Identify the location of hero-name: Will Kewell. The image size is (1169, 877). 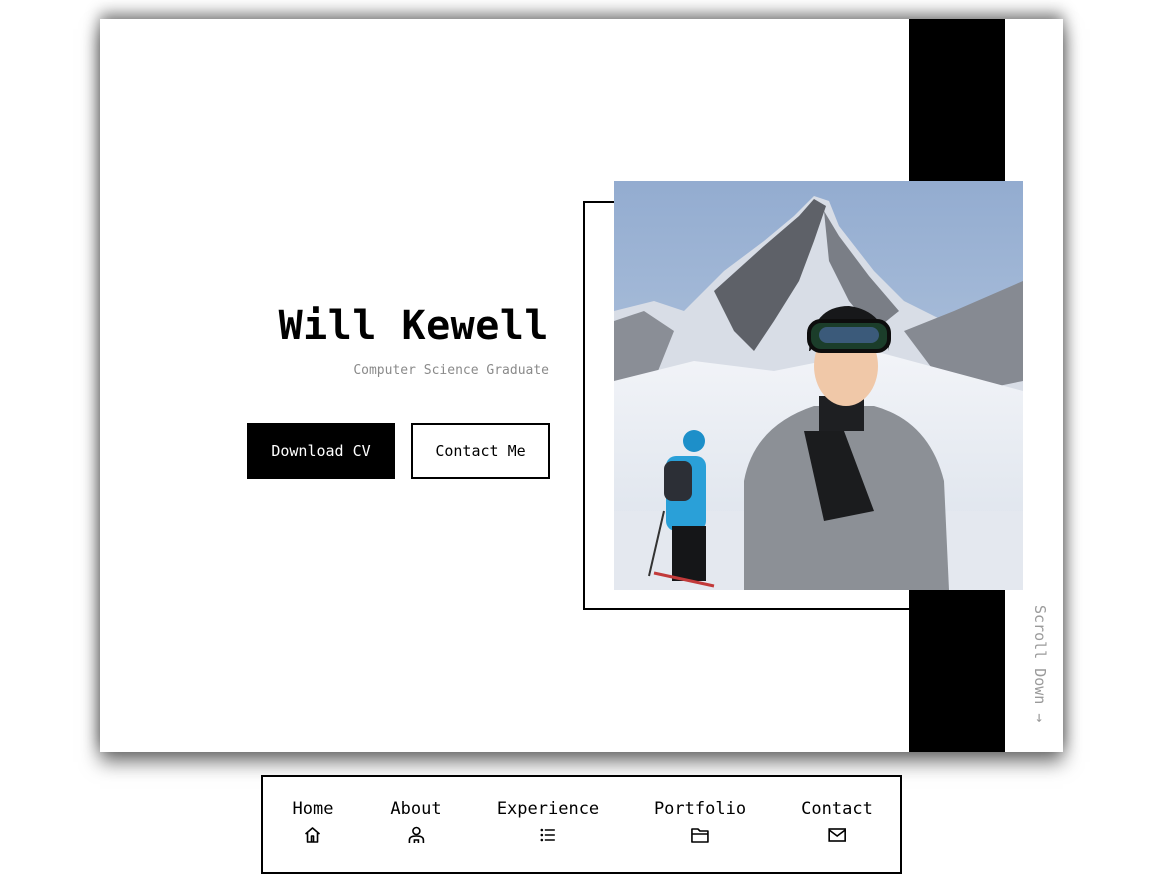
(413, 326).